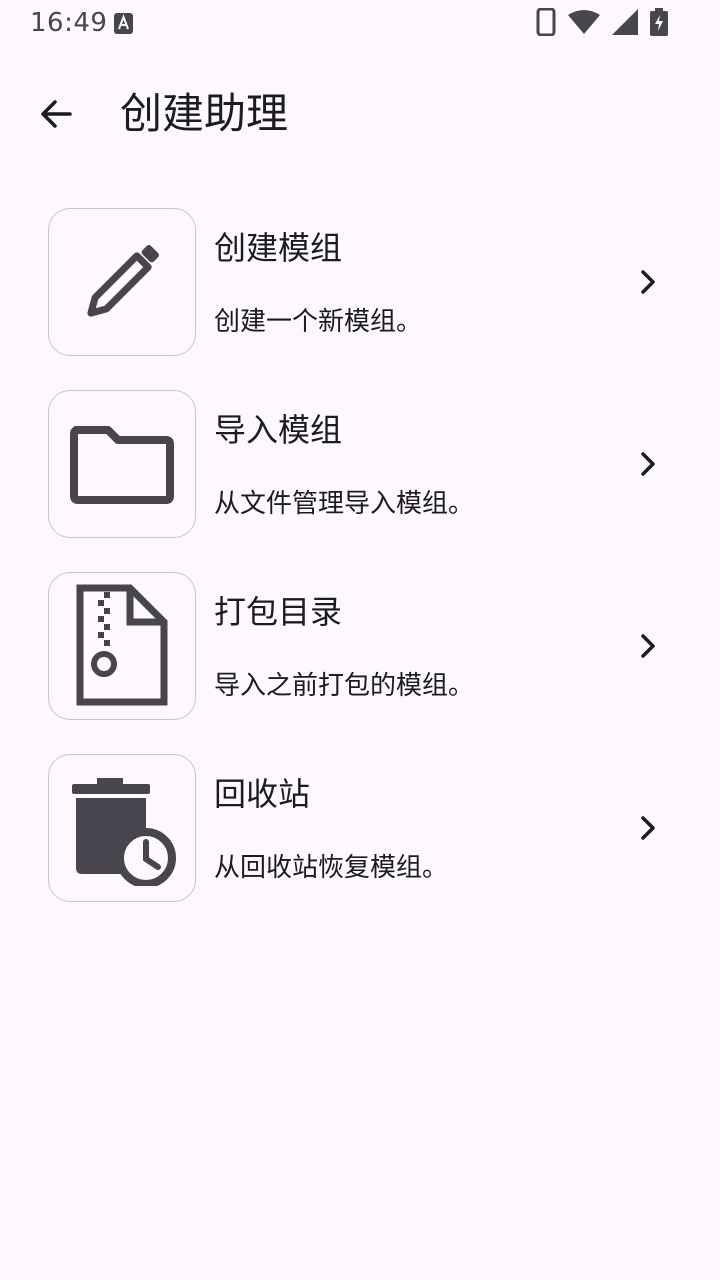  Describe the element at coordinates (344, 686) in the screenshot. I see `option-description: 导入之前打包的模组。` at that location.